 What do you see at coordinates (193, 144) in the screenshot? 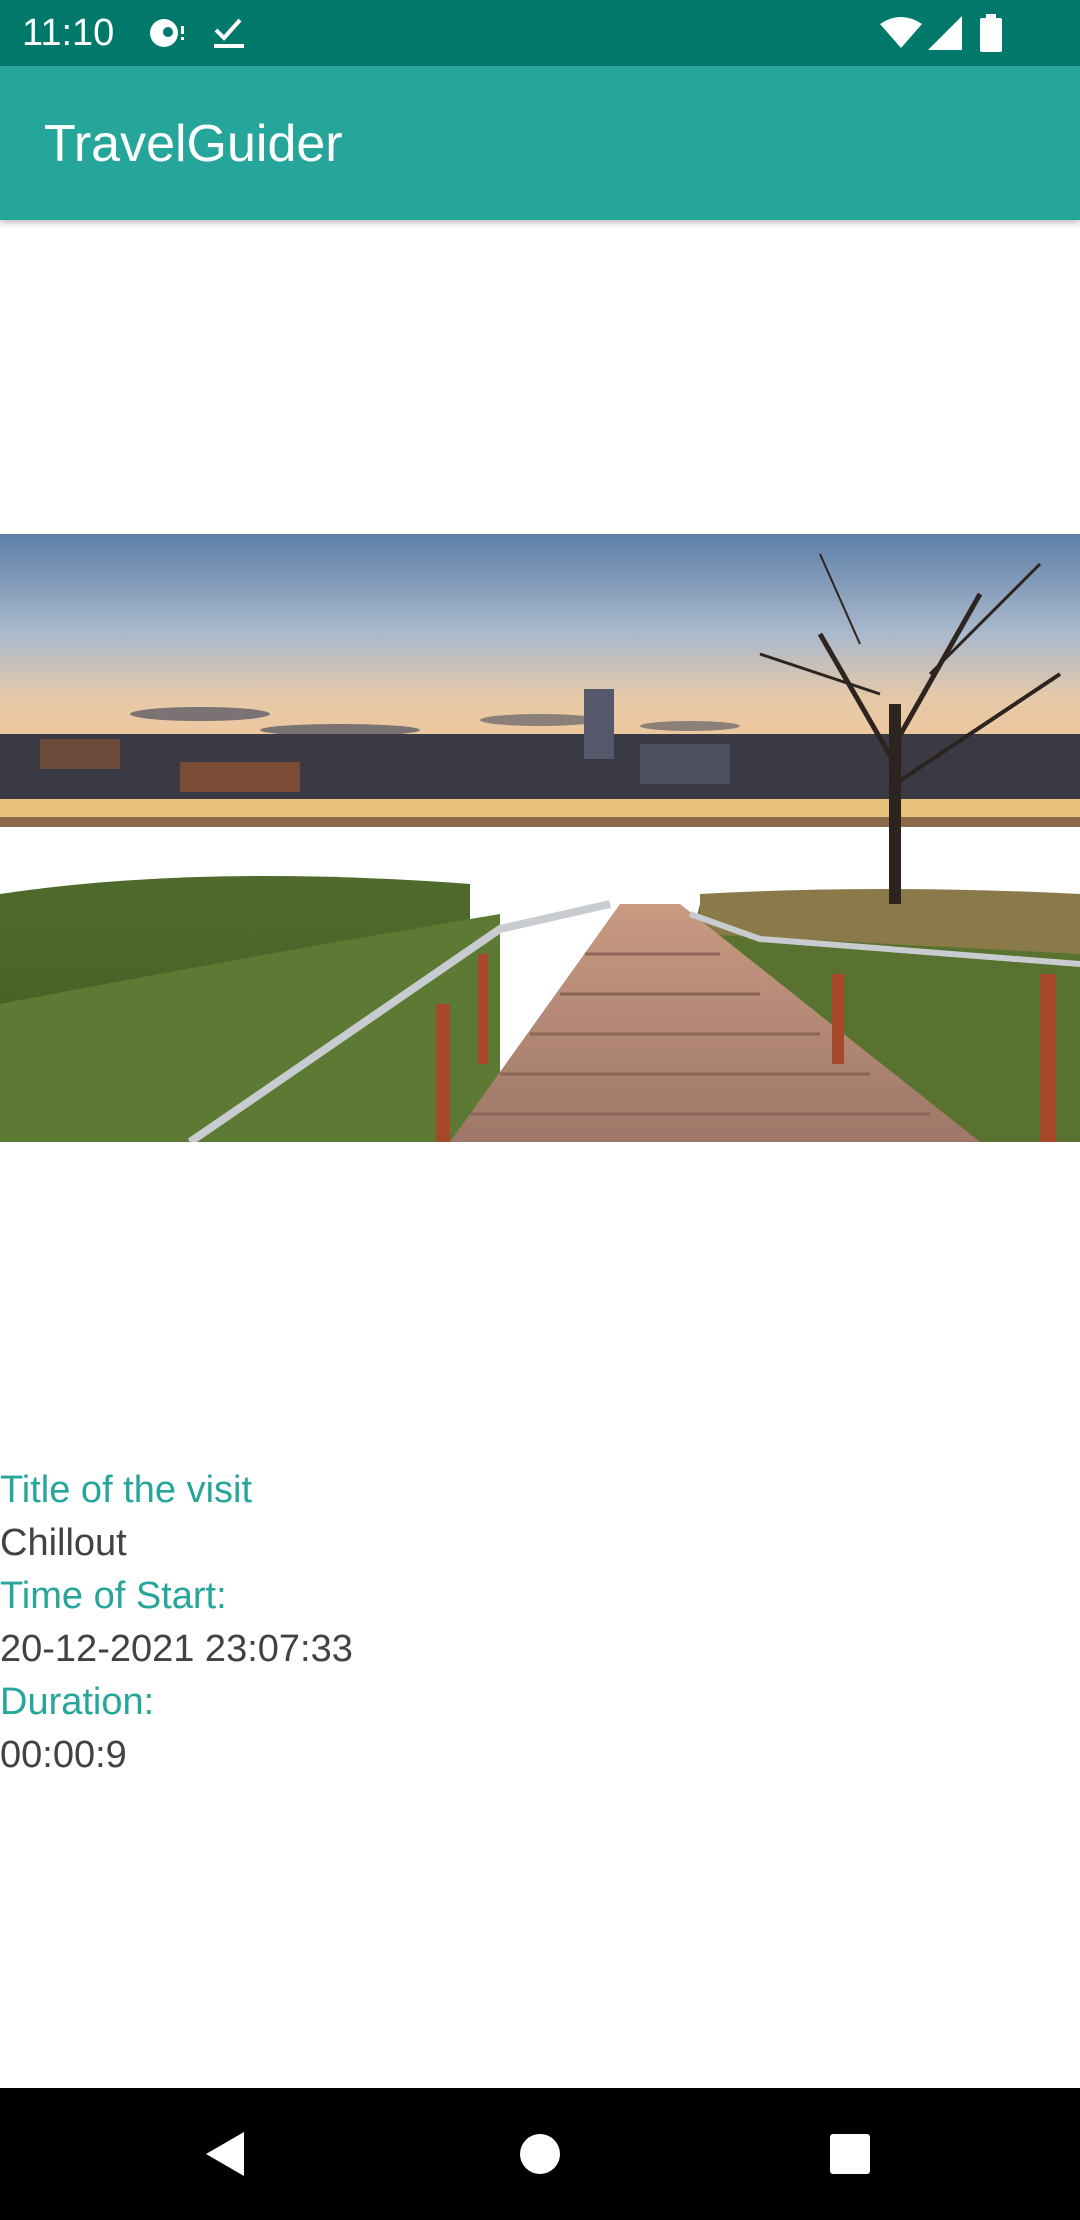
I see `app-title: TravelGuider` at bounding box center [193, 144].